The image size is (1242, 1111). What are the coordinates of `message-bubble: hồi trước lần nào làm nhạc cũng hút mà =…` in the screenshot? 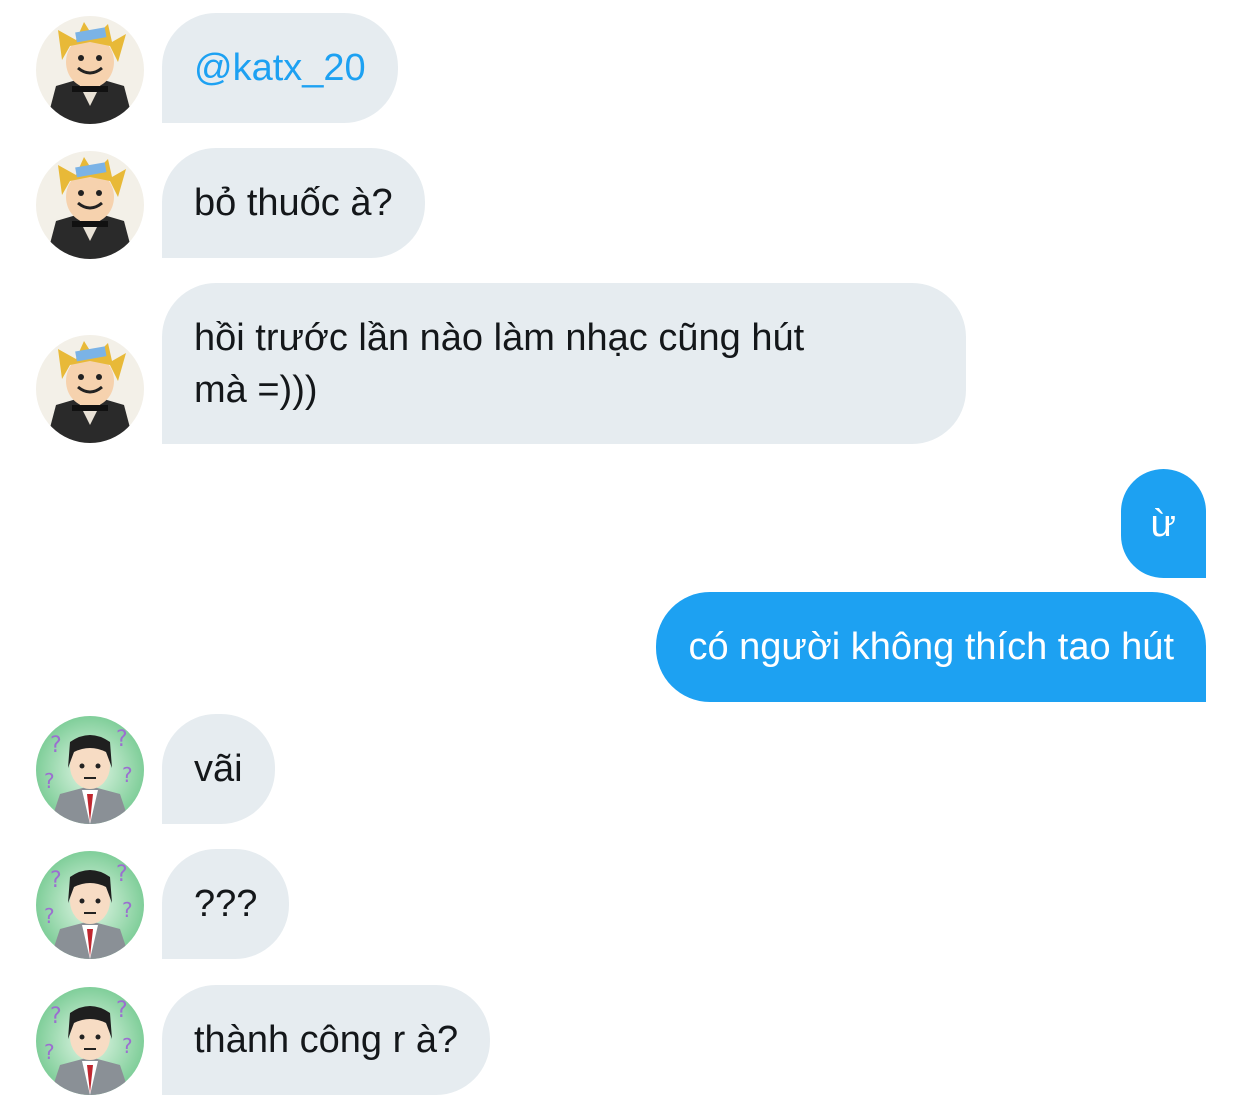 It's located at (564, 363).